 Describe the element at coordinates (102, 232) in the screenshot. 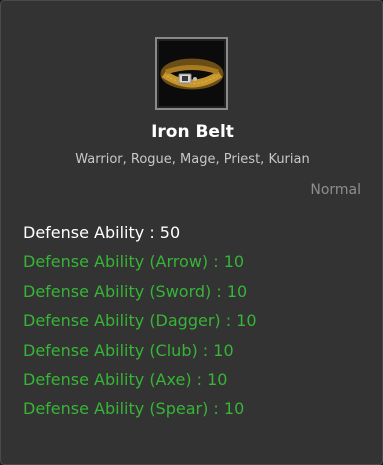

I see `stat-defense: Defense Ability : 50` at that location.